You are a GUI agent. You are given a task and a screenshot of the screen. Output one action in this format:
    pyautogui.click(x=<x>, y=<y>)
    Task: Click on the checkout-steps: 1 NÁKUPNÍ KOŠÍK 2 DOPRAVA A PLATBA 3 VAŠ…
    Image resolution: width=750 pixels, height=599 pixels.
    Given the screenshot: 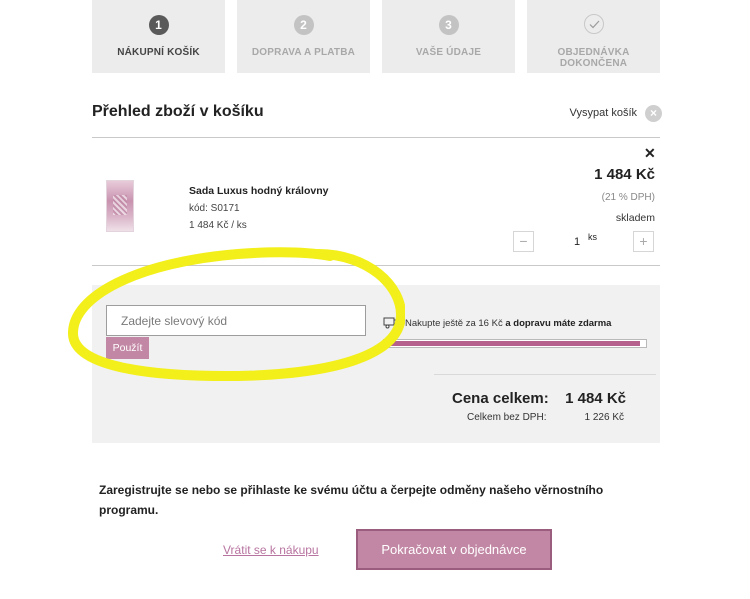 What is the action you would take?
    pyautogui.click(x=376, y=36)
    